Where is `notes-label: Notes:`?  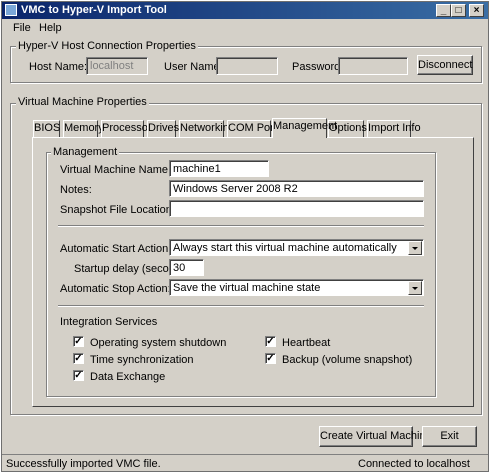
notes-label: Notes: is located at coordinates (76, 190).